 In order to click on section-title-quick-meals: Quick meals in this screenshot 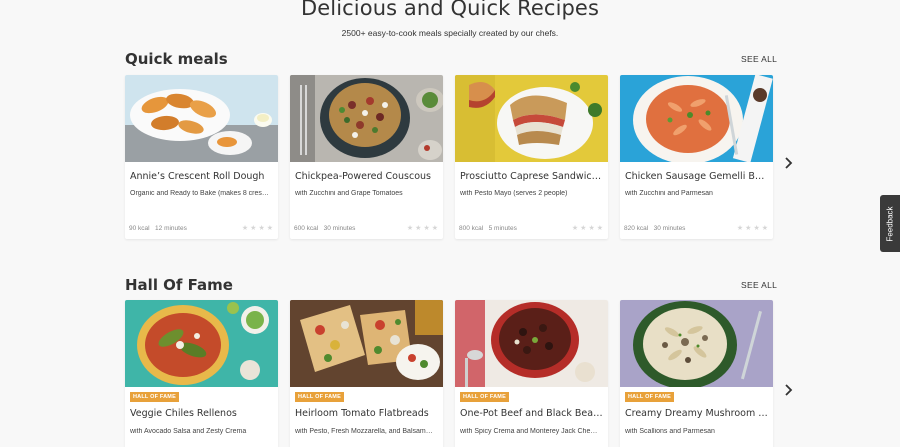, I will do `click(176, 59)`.